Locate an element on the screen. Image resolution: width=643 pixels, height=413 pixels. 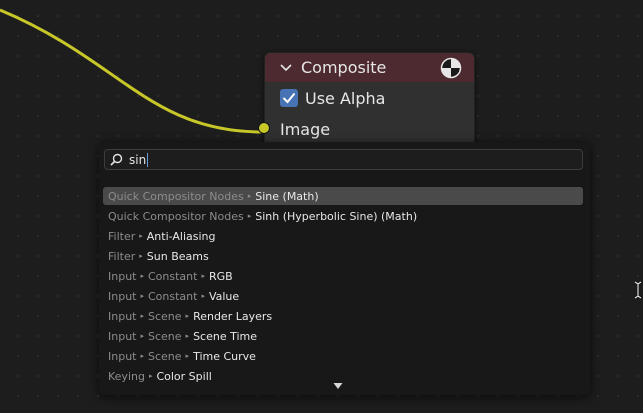
node-header: Composite is located at coordinates (369, 67).